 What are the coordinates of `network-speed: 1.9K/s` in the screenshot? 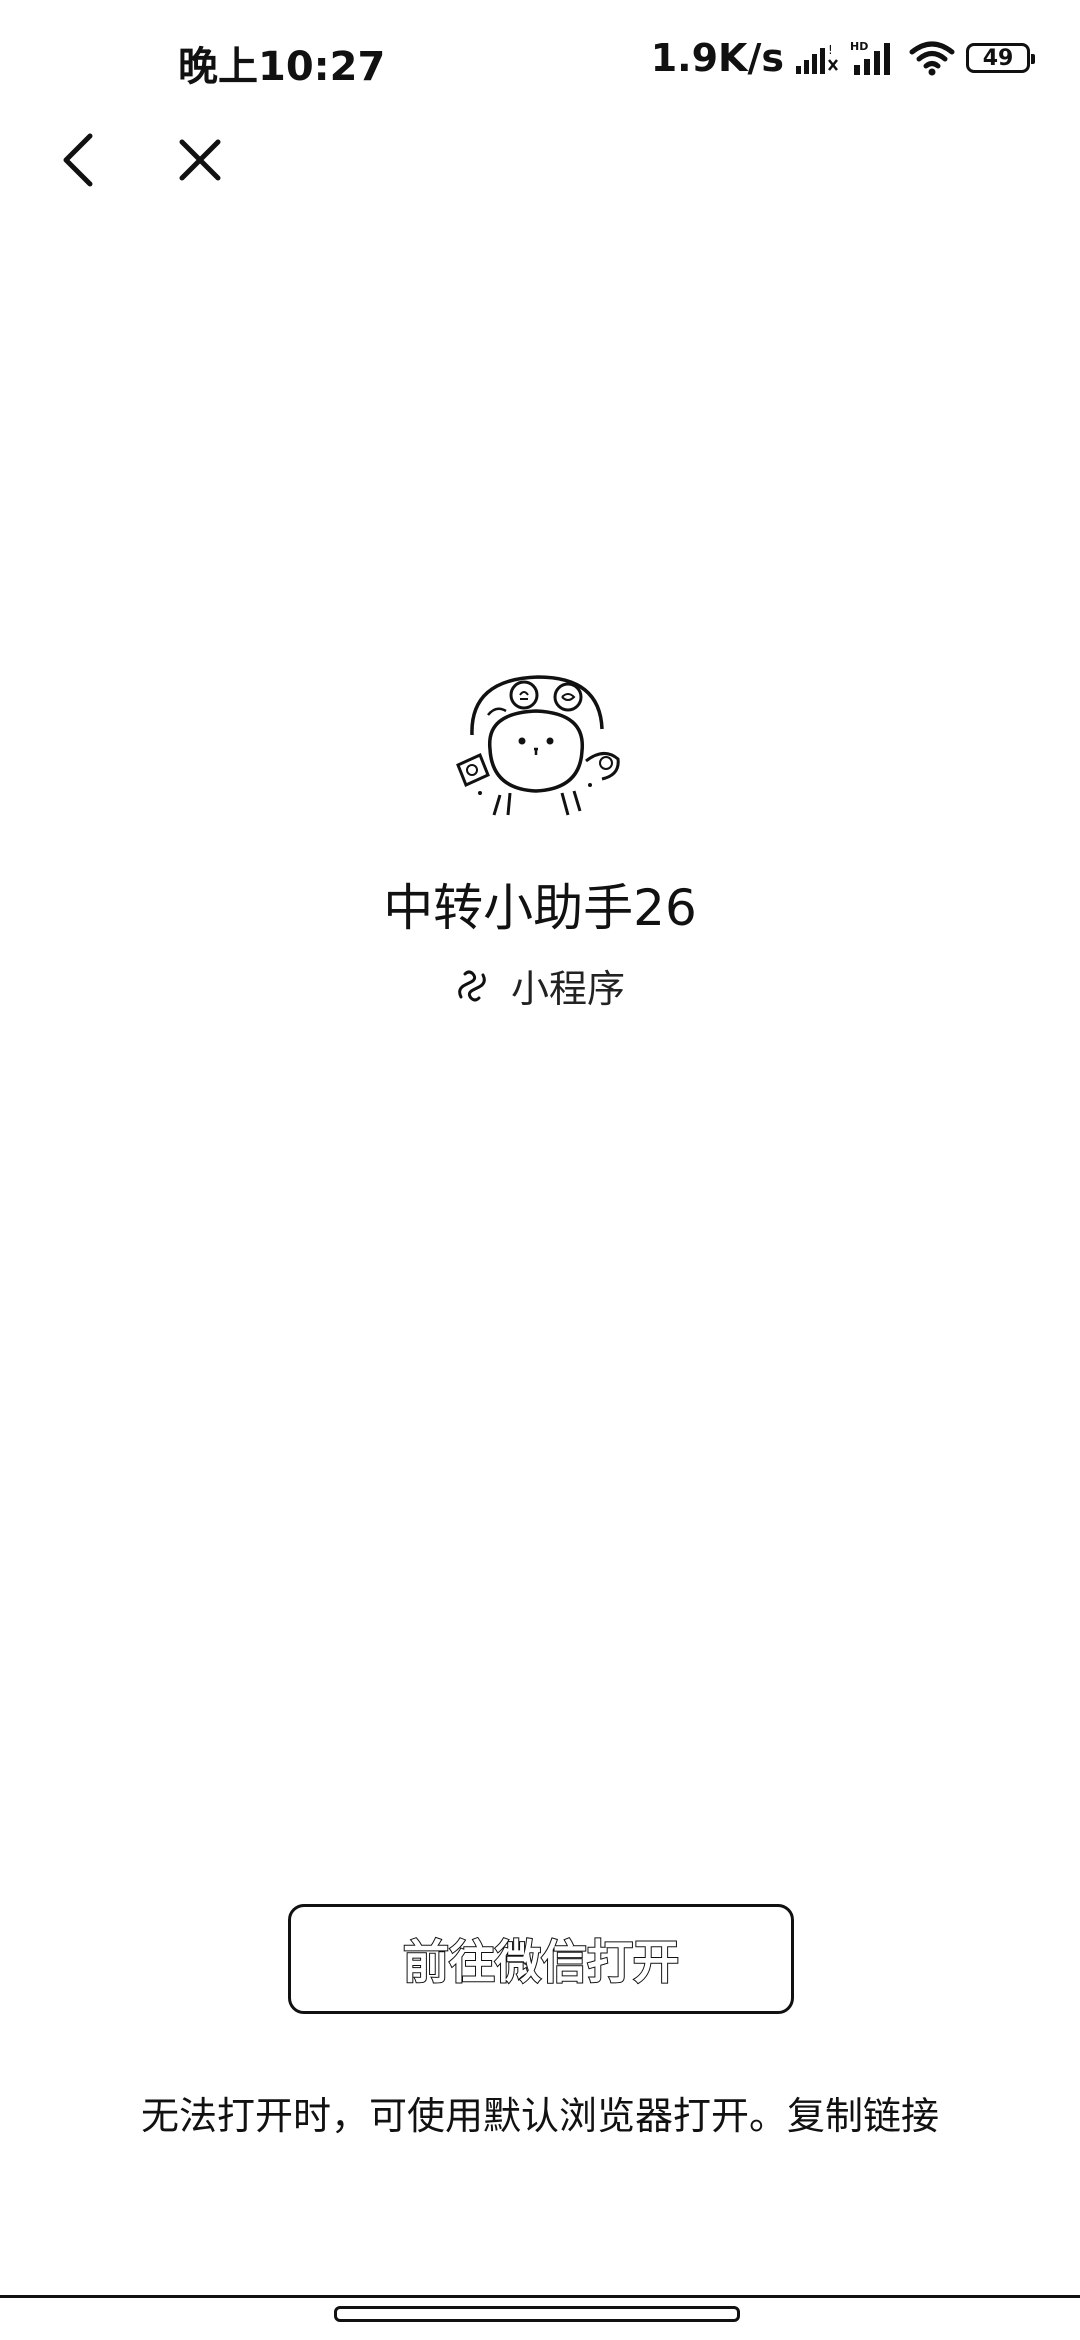 It's located at (717, 58).